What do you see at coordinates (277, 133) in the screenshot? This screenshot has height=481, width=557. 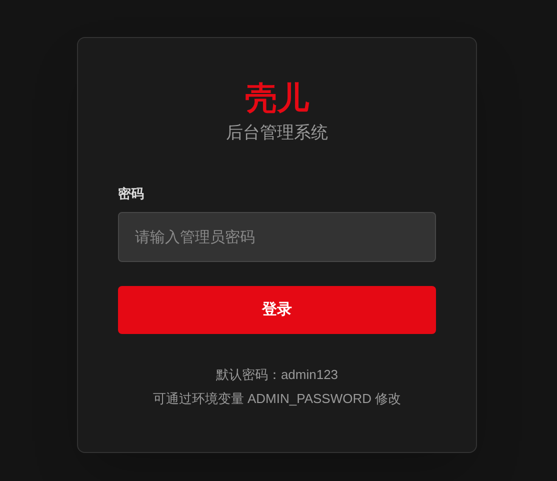 I see `app-subtitle: 后台管理系统` at bounding box center [277, 133].